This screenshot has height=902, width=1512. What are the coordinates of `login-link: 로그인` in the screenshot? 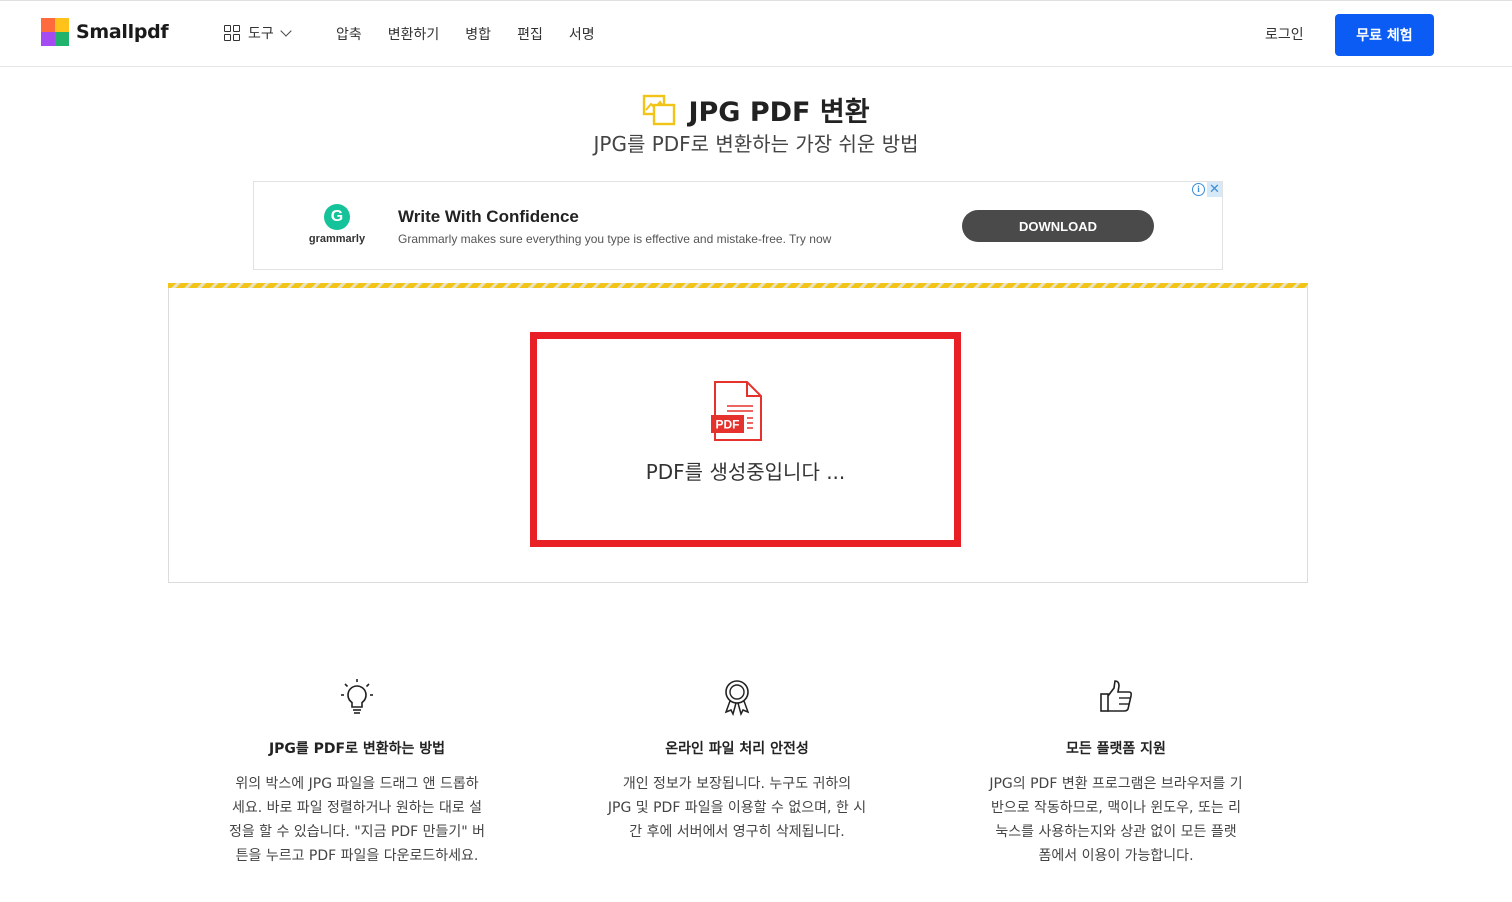 It's located at (1284, 34).